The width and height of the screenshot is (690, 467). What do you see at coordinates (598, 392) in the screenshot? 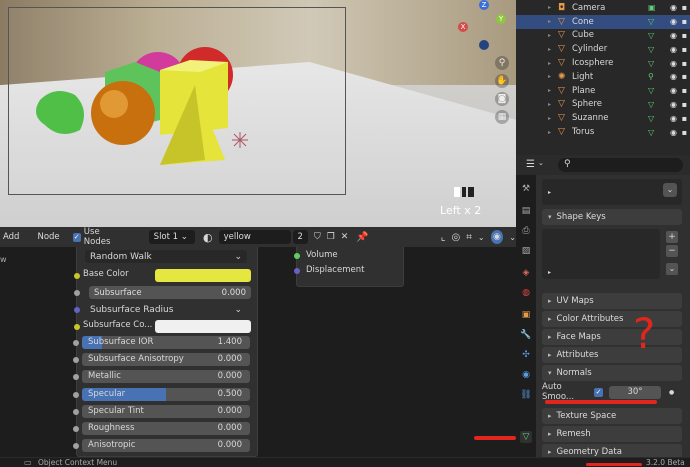
I see `auto-smooth-checkbox: ✓` at bounding box center [598, 392].